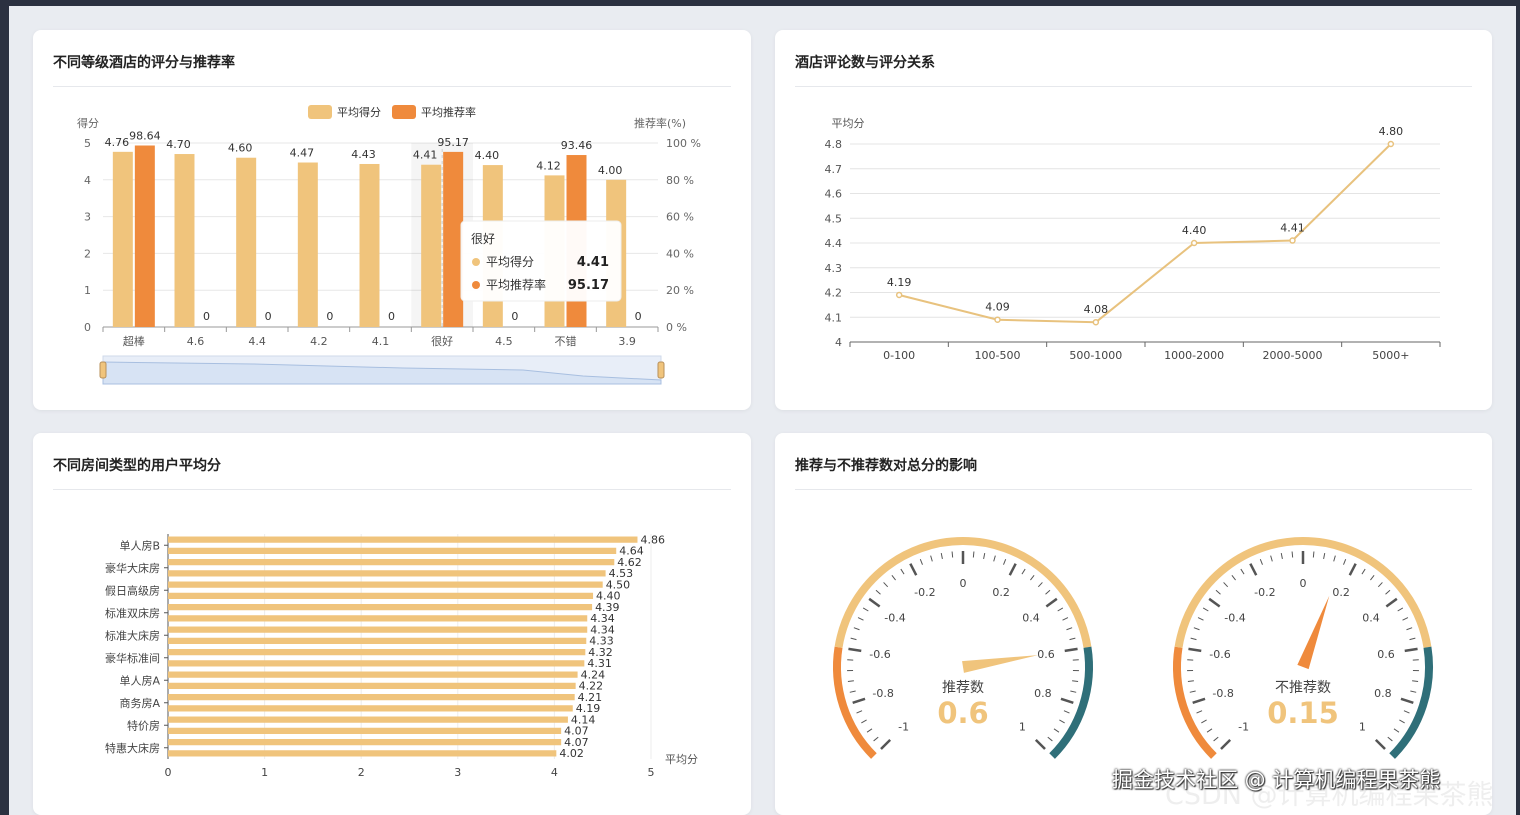 This screenshot has height=815, width=1520. I want to click on x-tick-label: 1, so click(264, 772).